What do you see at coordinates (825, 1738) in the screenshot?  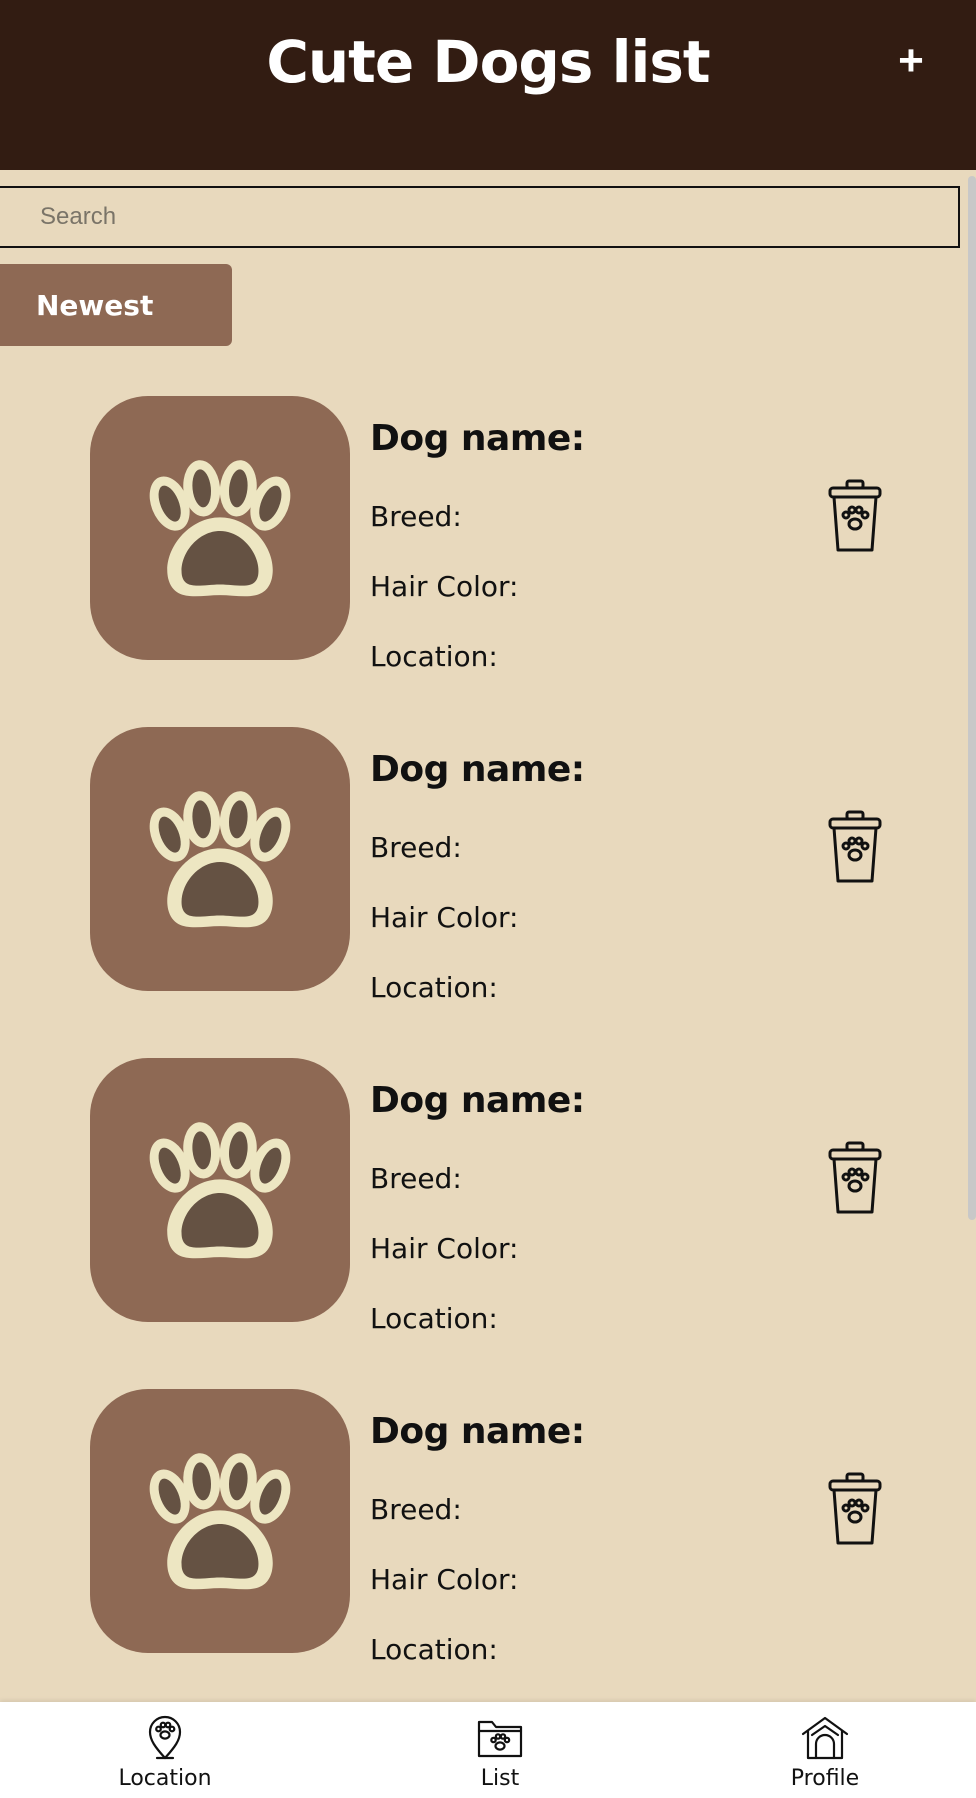 I see `dog-house-icon` at bounding box center [825, 1738].